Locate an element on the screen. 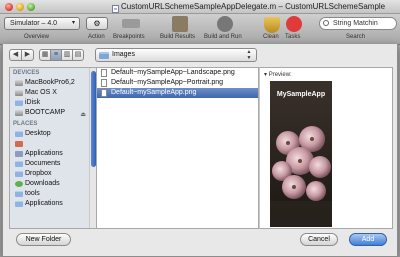  file-row: Default~mySampleApp~Landscape.png is located at coordinates (177, 73).